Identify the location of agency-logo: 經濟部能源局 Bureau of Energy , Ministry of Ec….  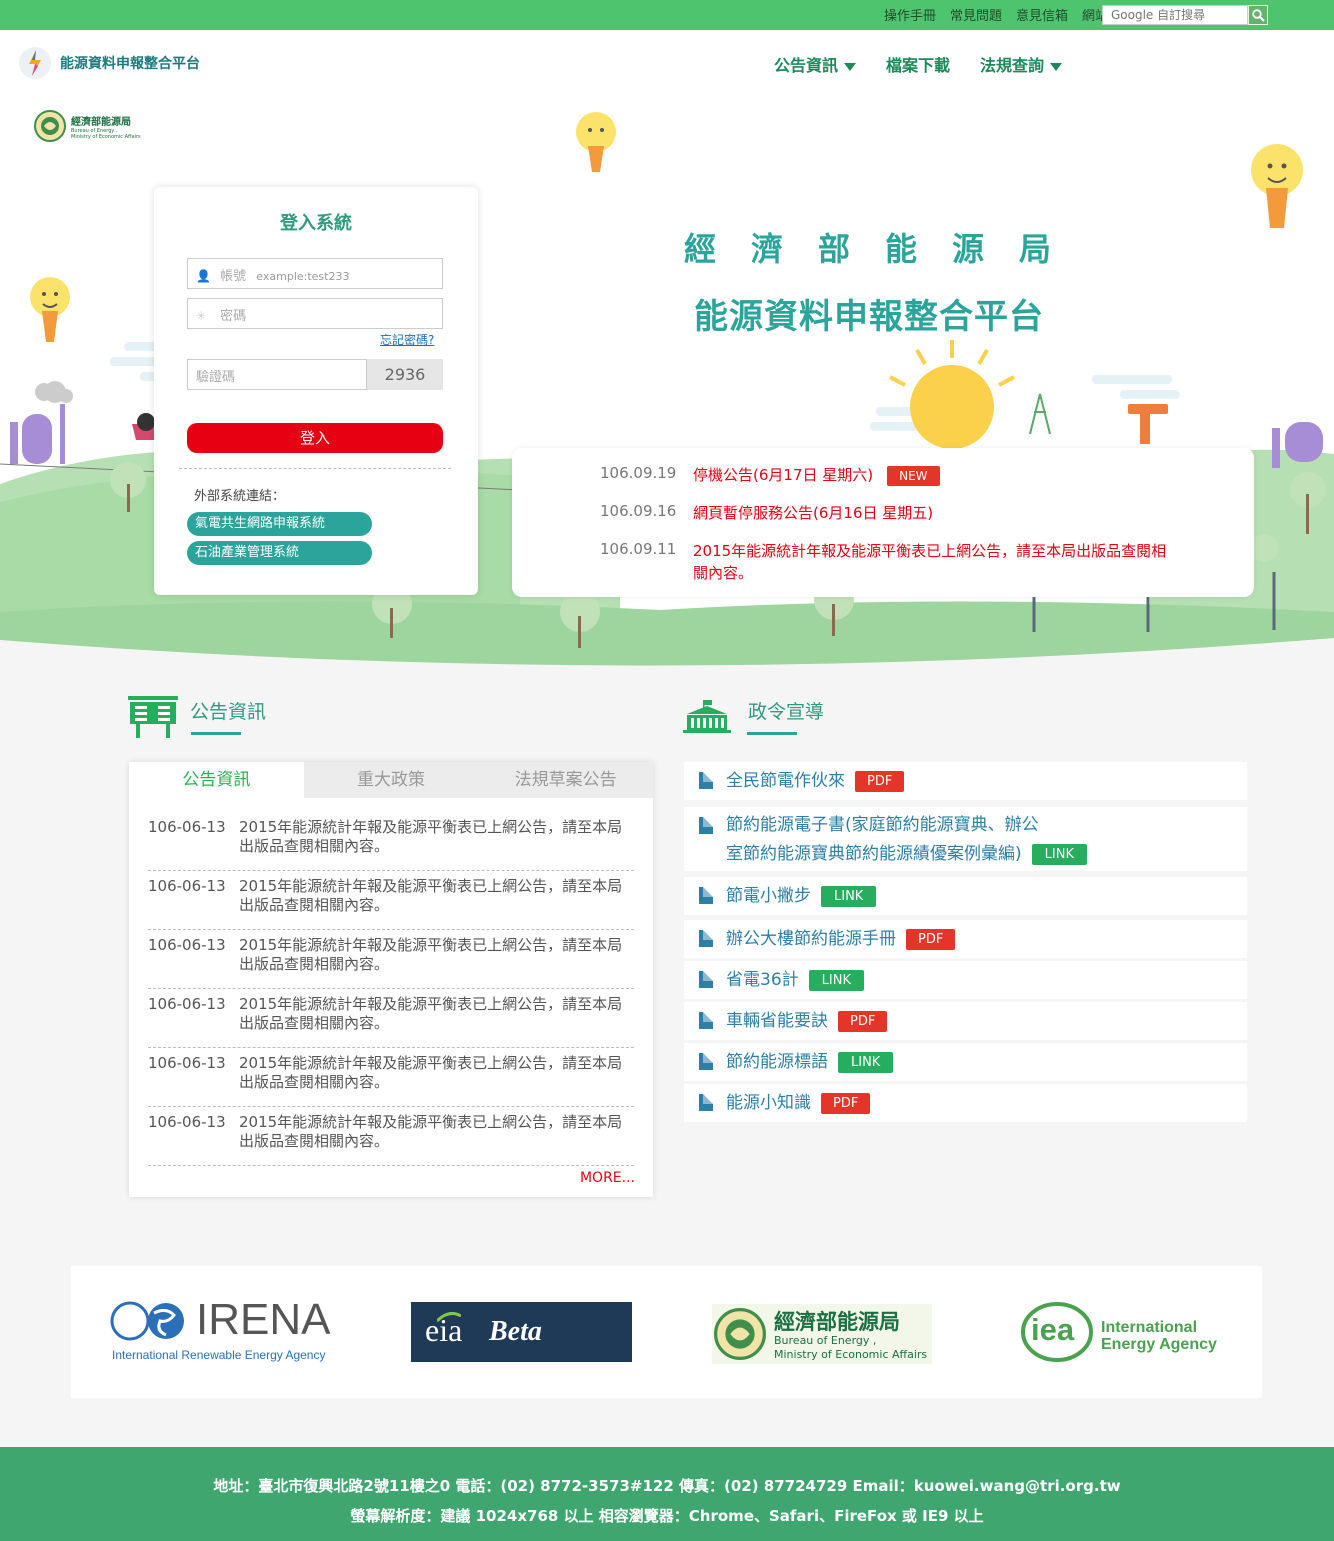
(87, 126).